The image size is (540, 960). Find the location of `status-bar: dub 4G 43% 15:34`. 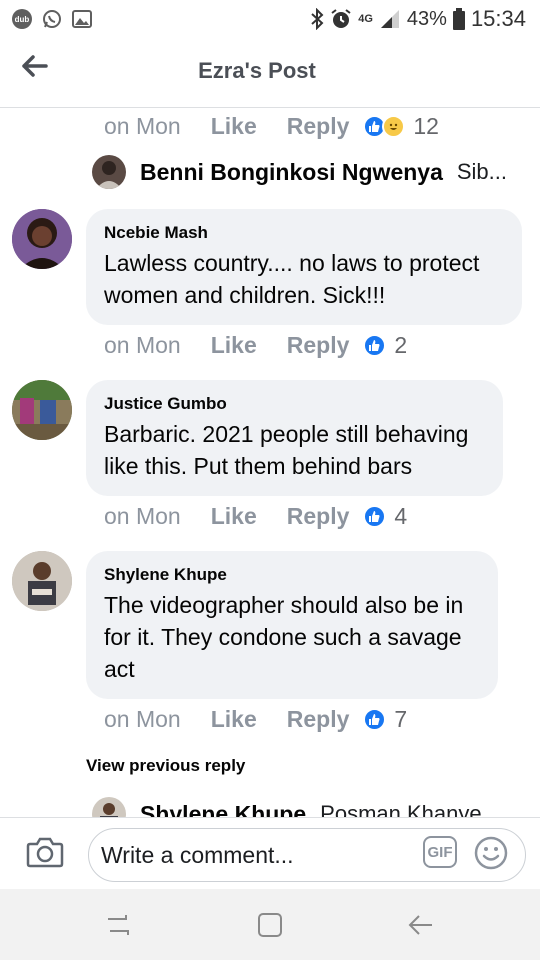

status-bar: dub 4G 43% 15:34 is located at coordinates (270, 19).